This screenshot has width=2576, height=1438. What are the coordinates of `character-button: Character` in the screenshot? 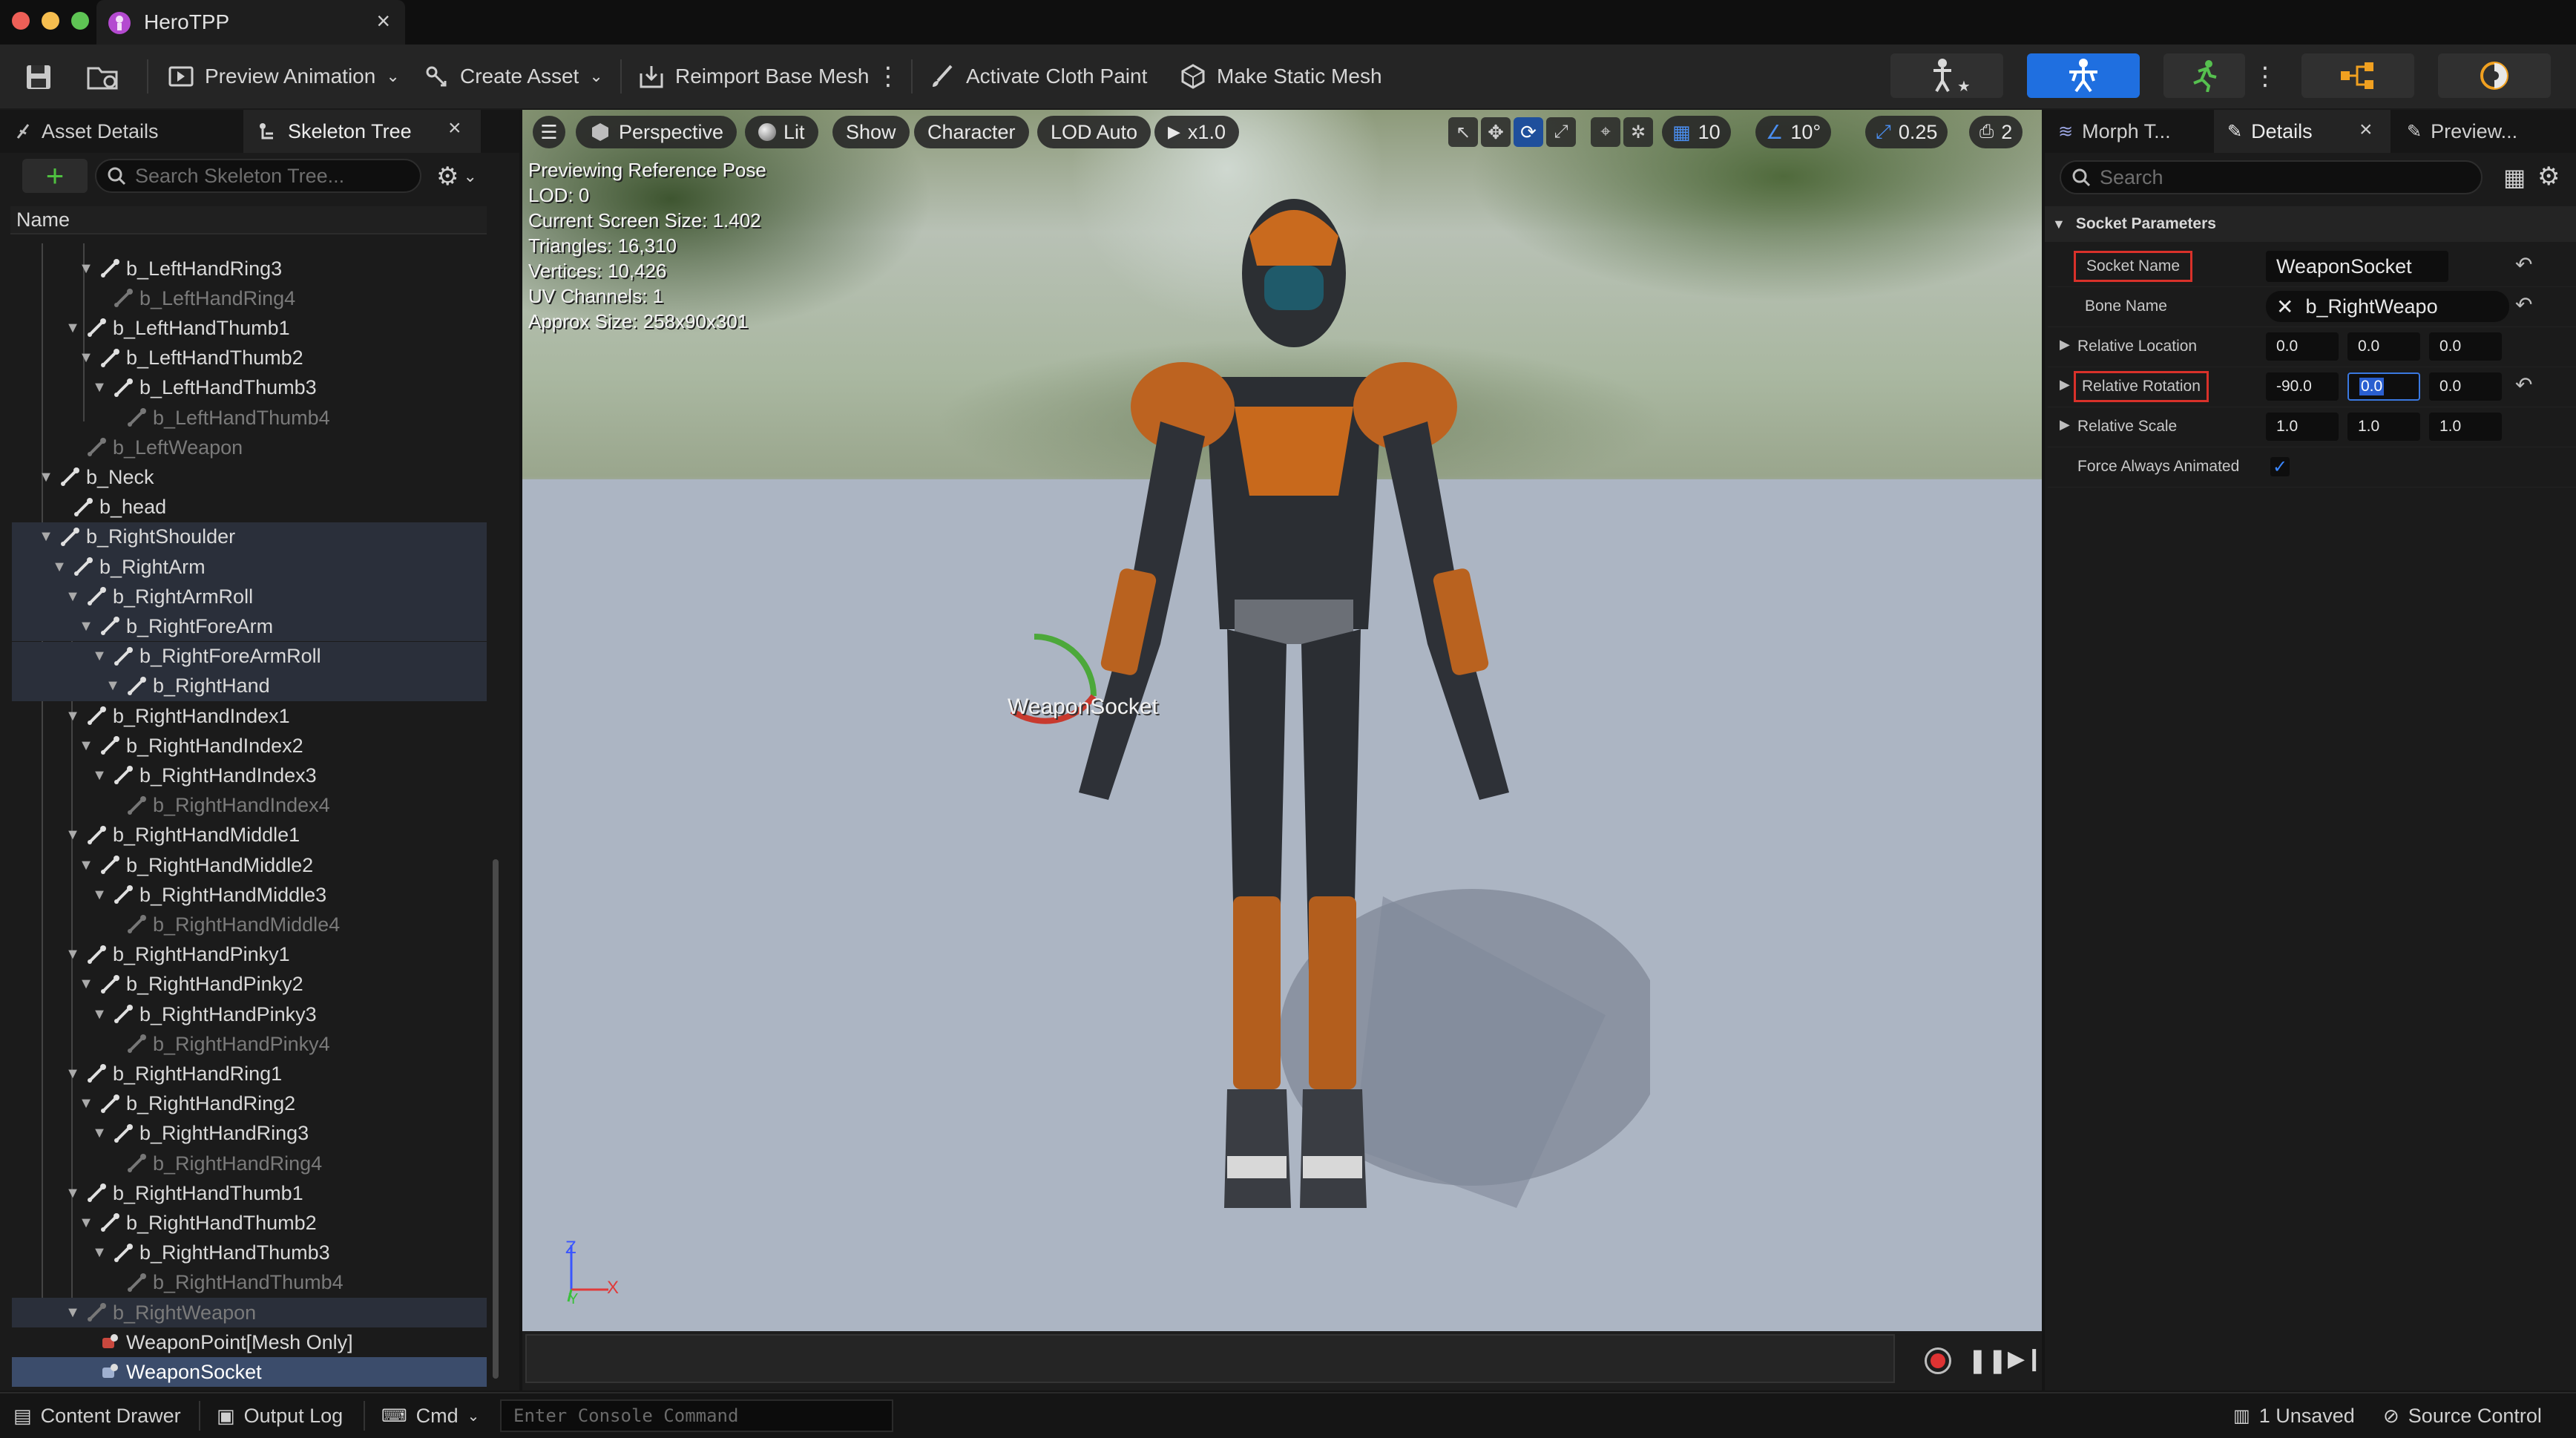 It's located at (971, 132).